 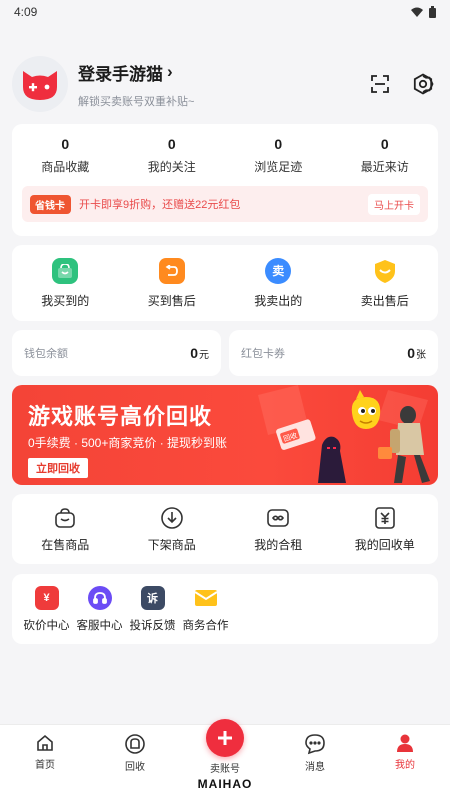 I want to click on stat-following: 0 我的关注, so click(x=172, y=155).